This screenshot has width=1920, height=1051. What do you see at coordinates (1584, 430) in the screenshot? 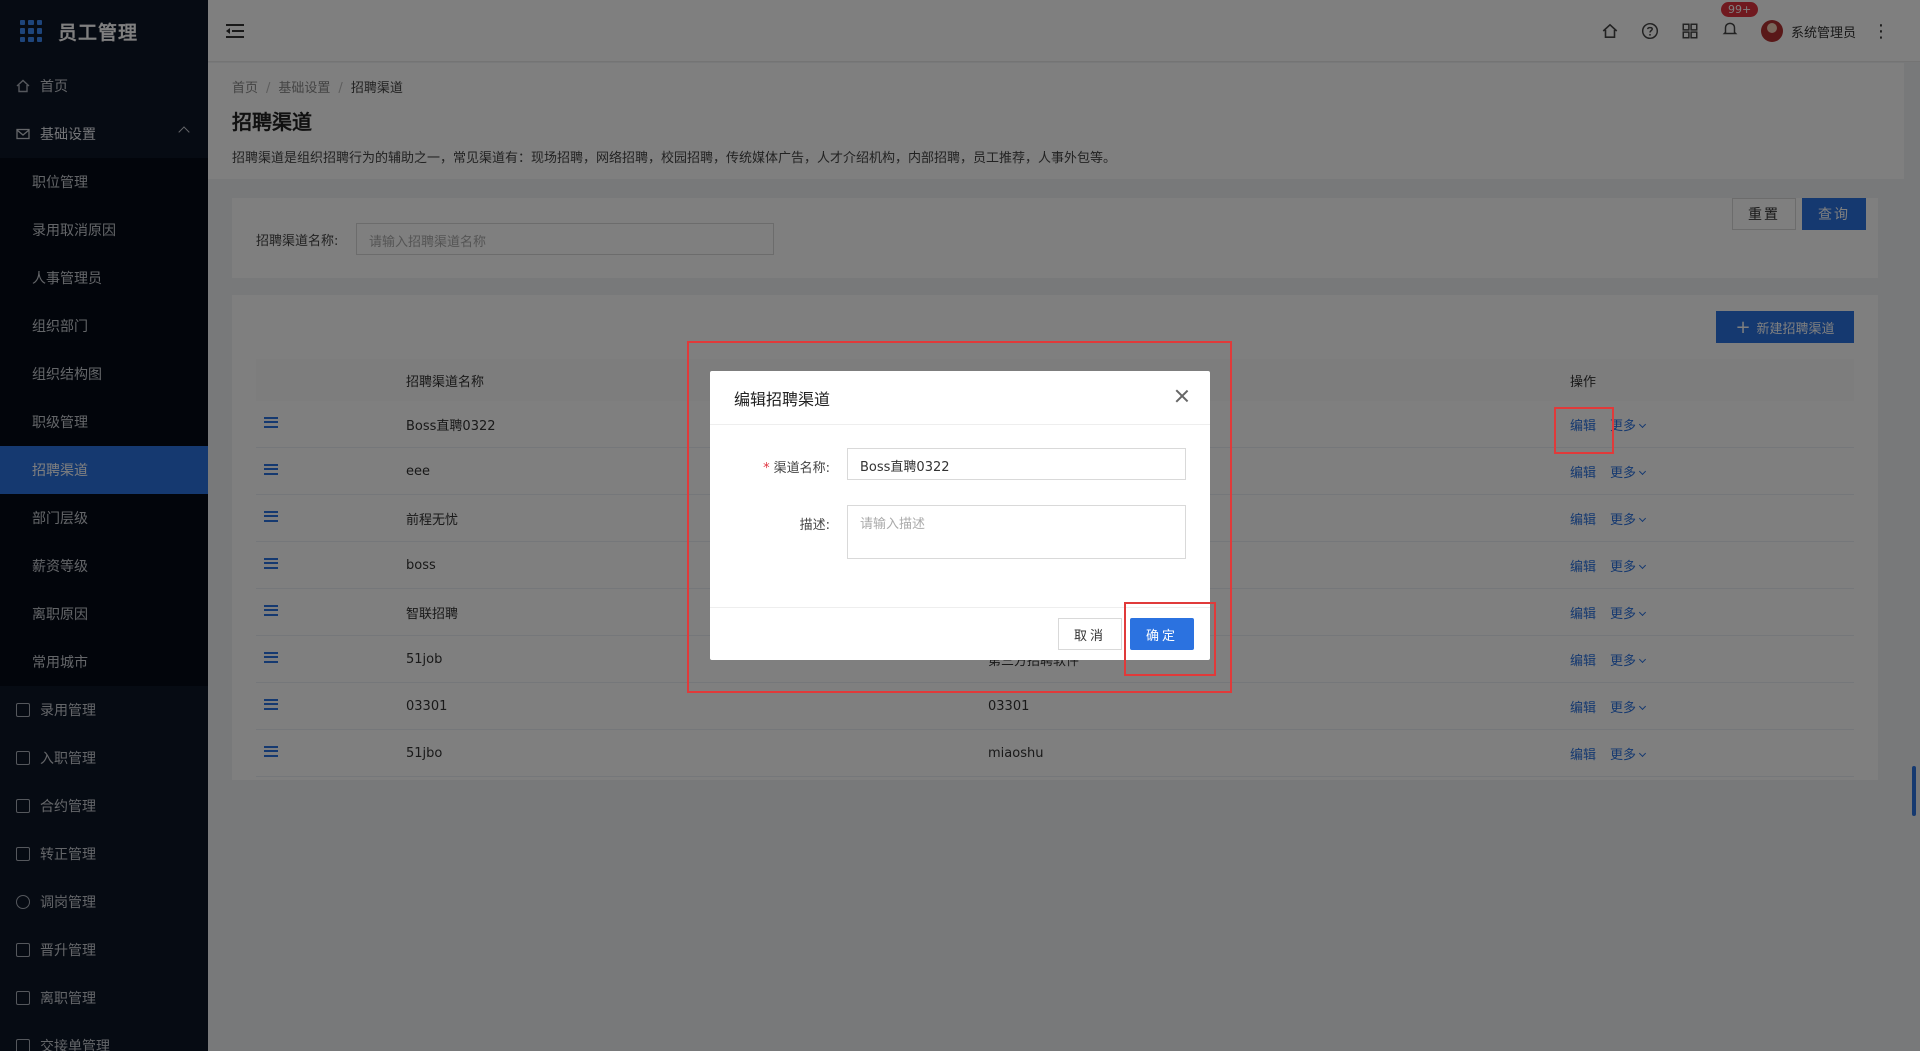
I see `annotation-box-edit` at bounding box center [1584, 430].